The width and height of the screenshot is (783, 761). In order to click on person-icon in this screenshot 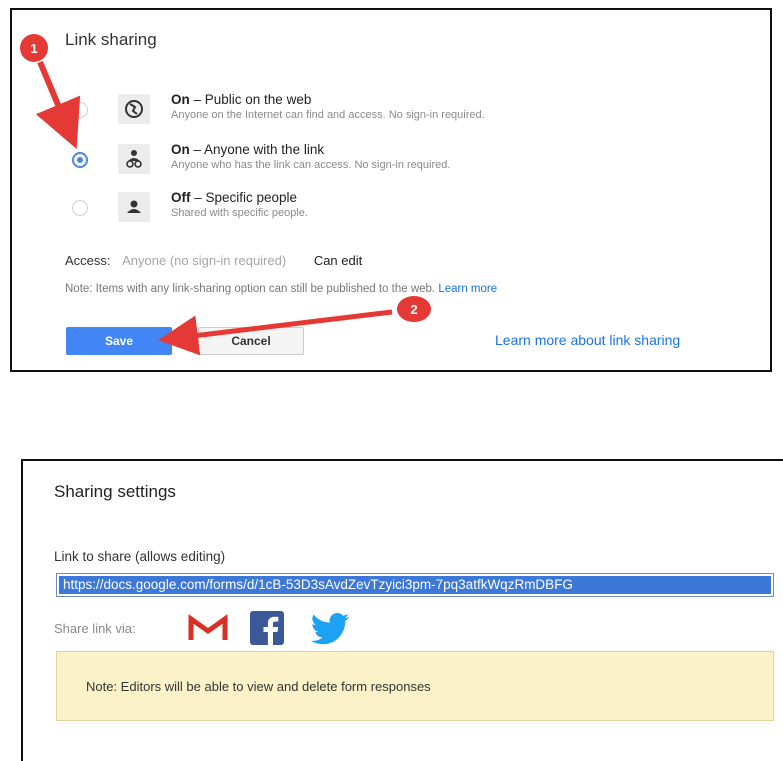, I will do `click(134, 207)`.